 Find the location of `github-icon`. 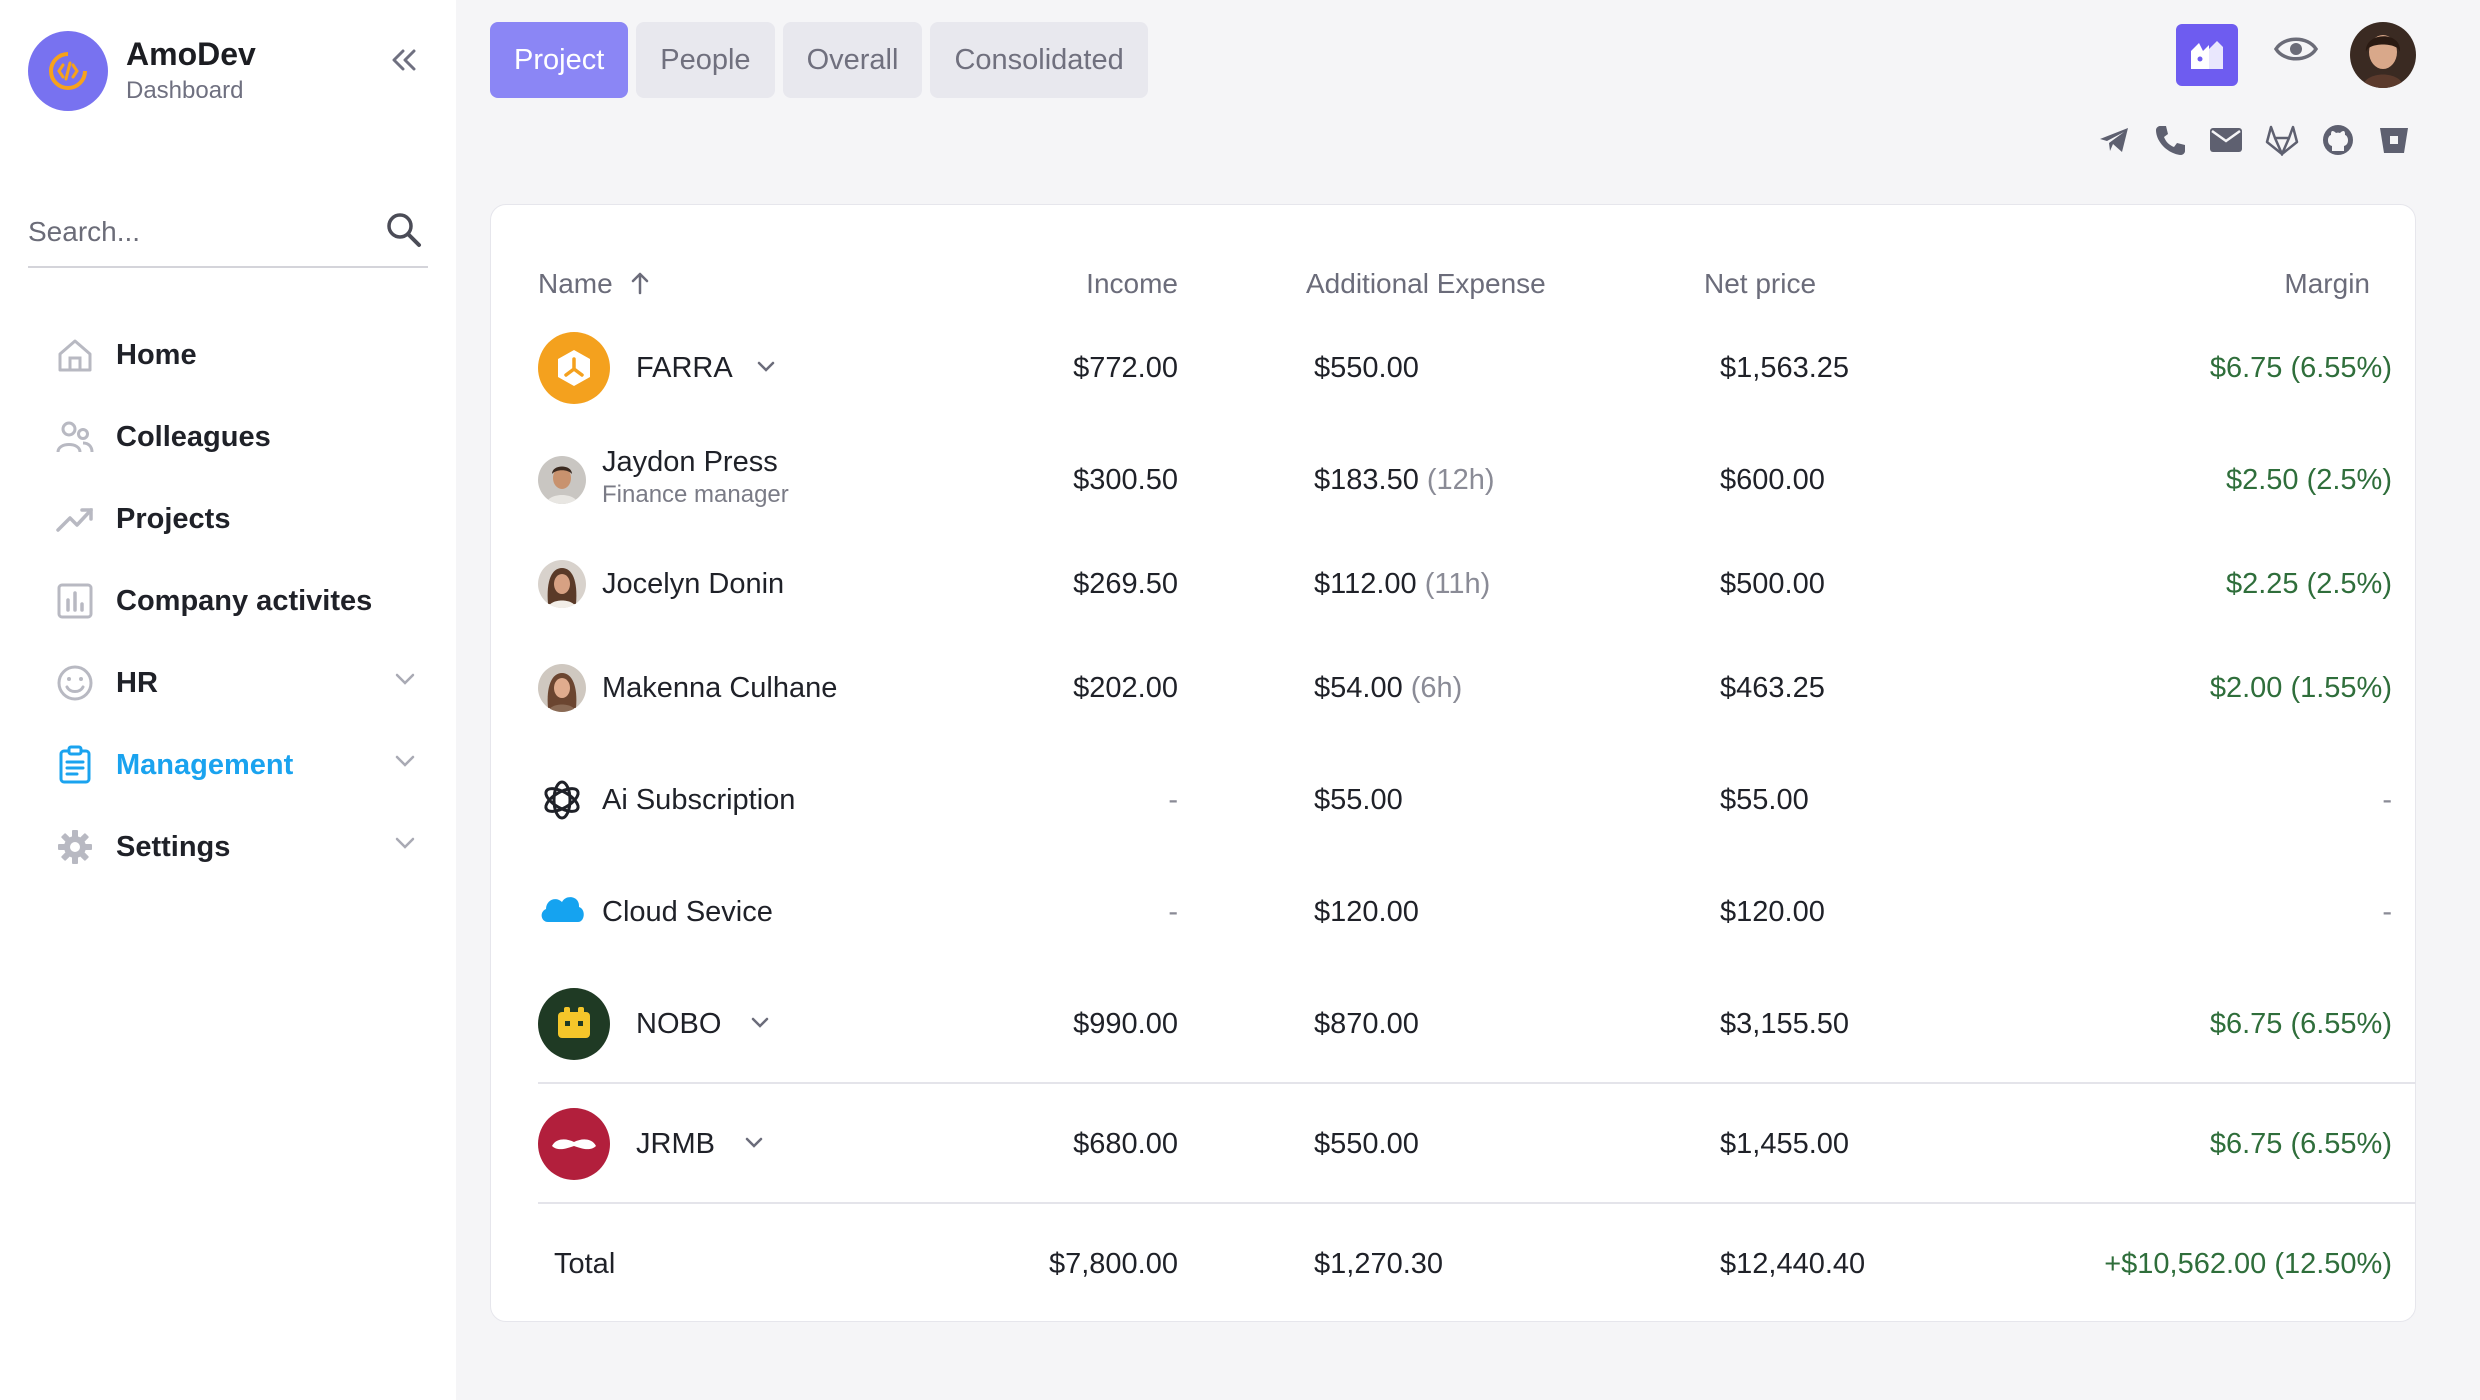

github-icon is located at coordinates (2338, 140).